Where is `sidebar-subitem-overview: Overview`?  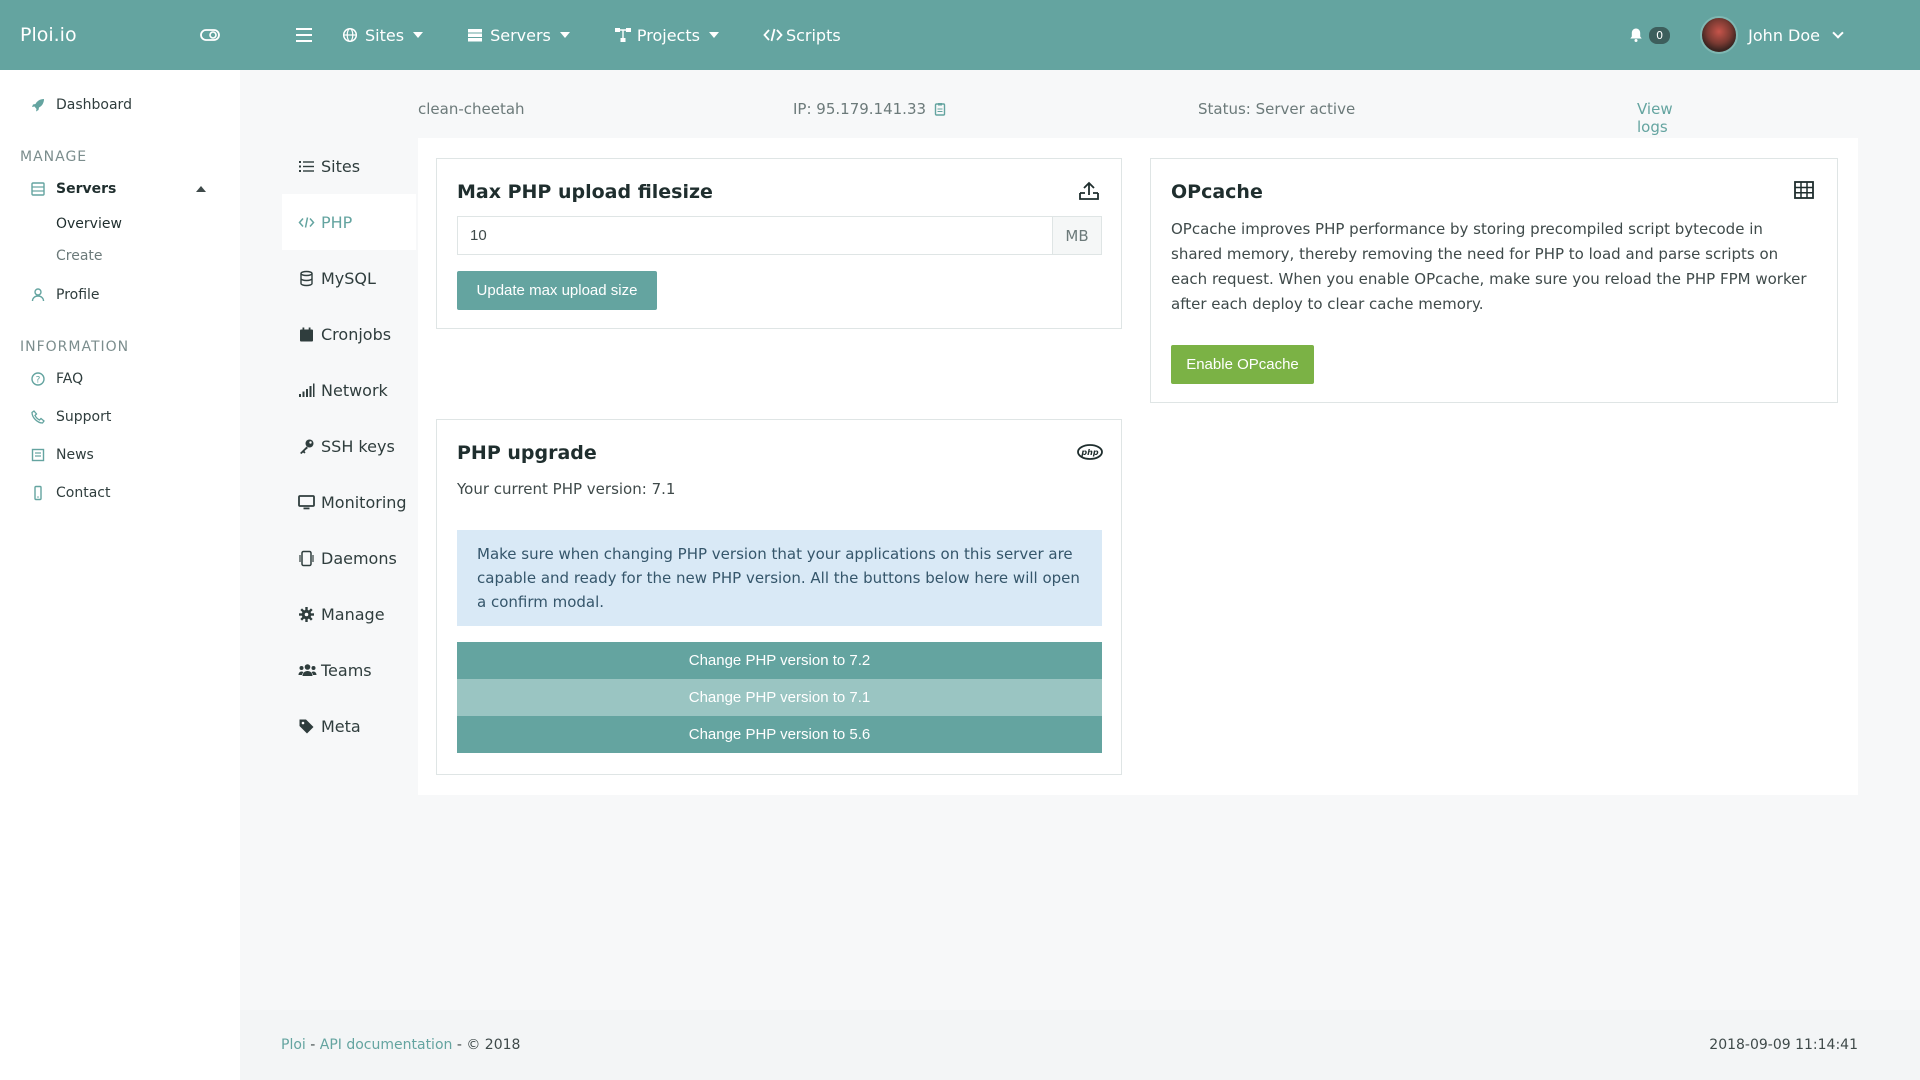 sidebar-subitem-overview: Overview is located at coordinates (120, 224).